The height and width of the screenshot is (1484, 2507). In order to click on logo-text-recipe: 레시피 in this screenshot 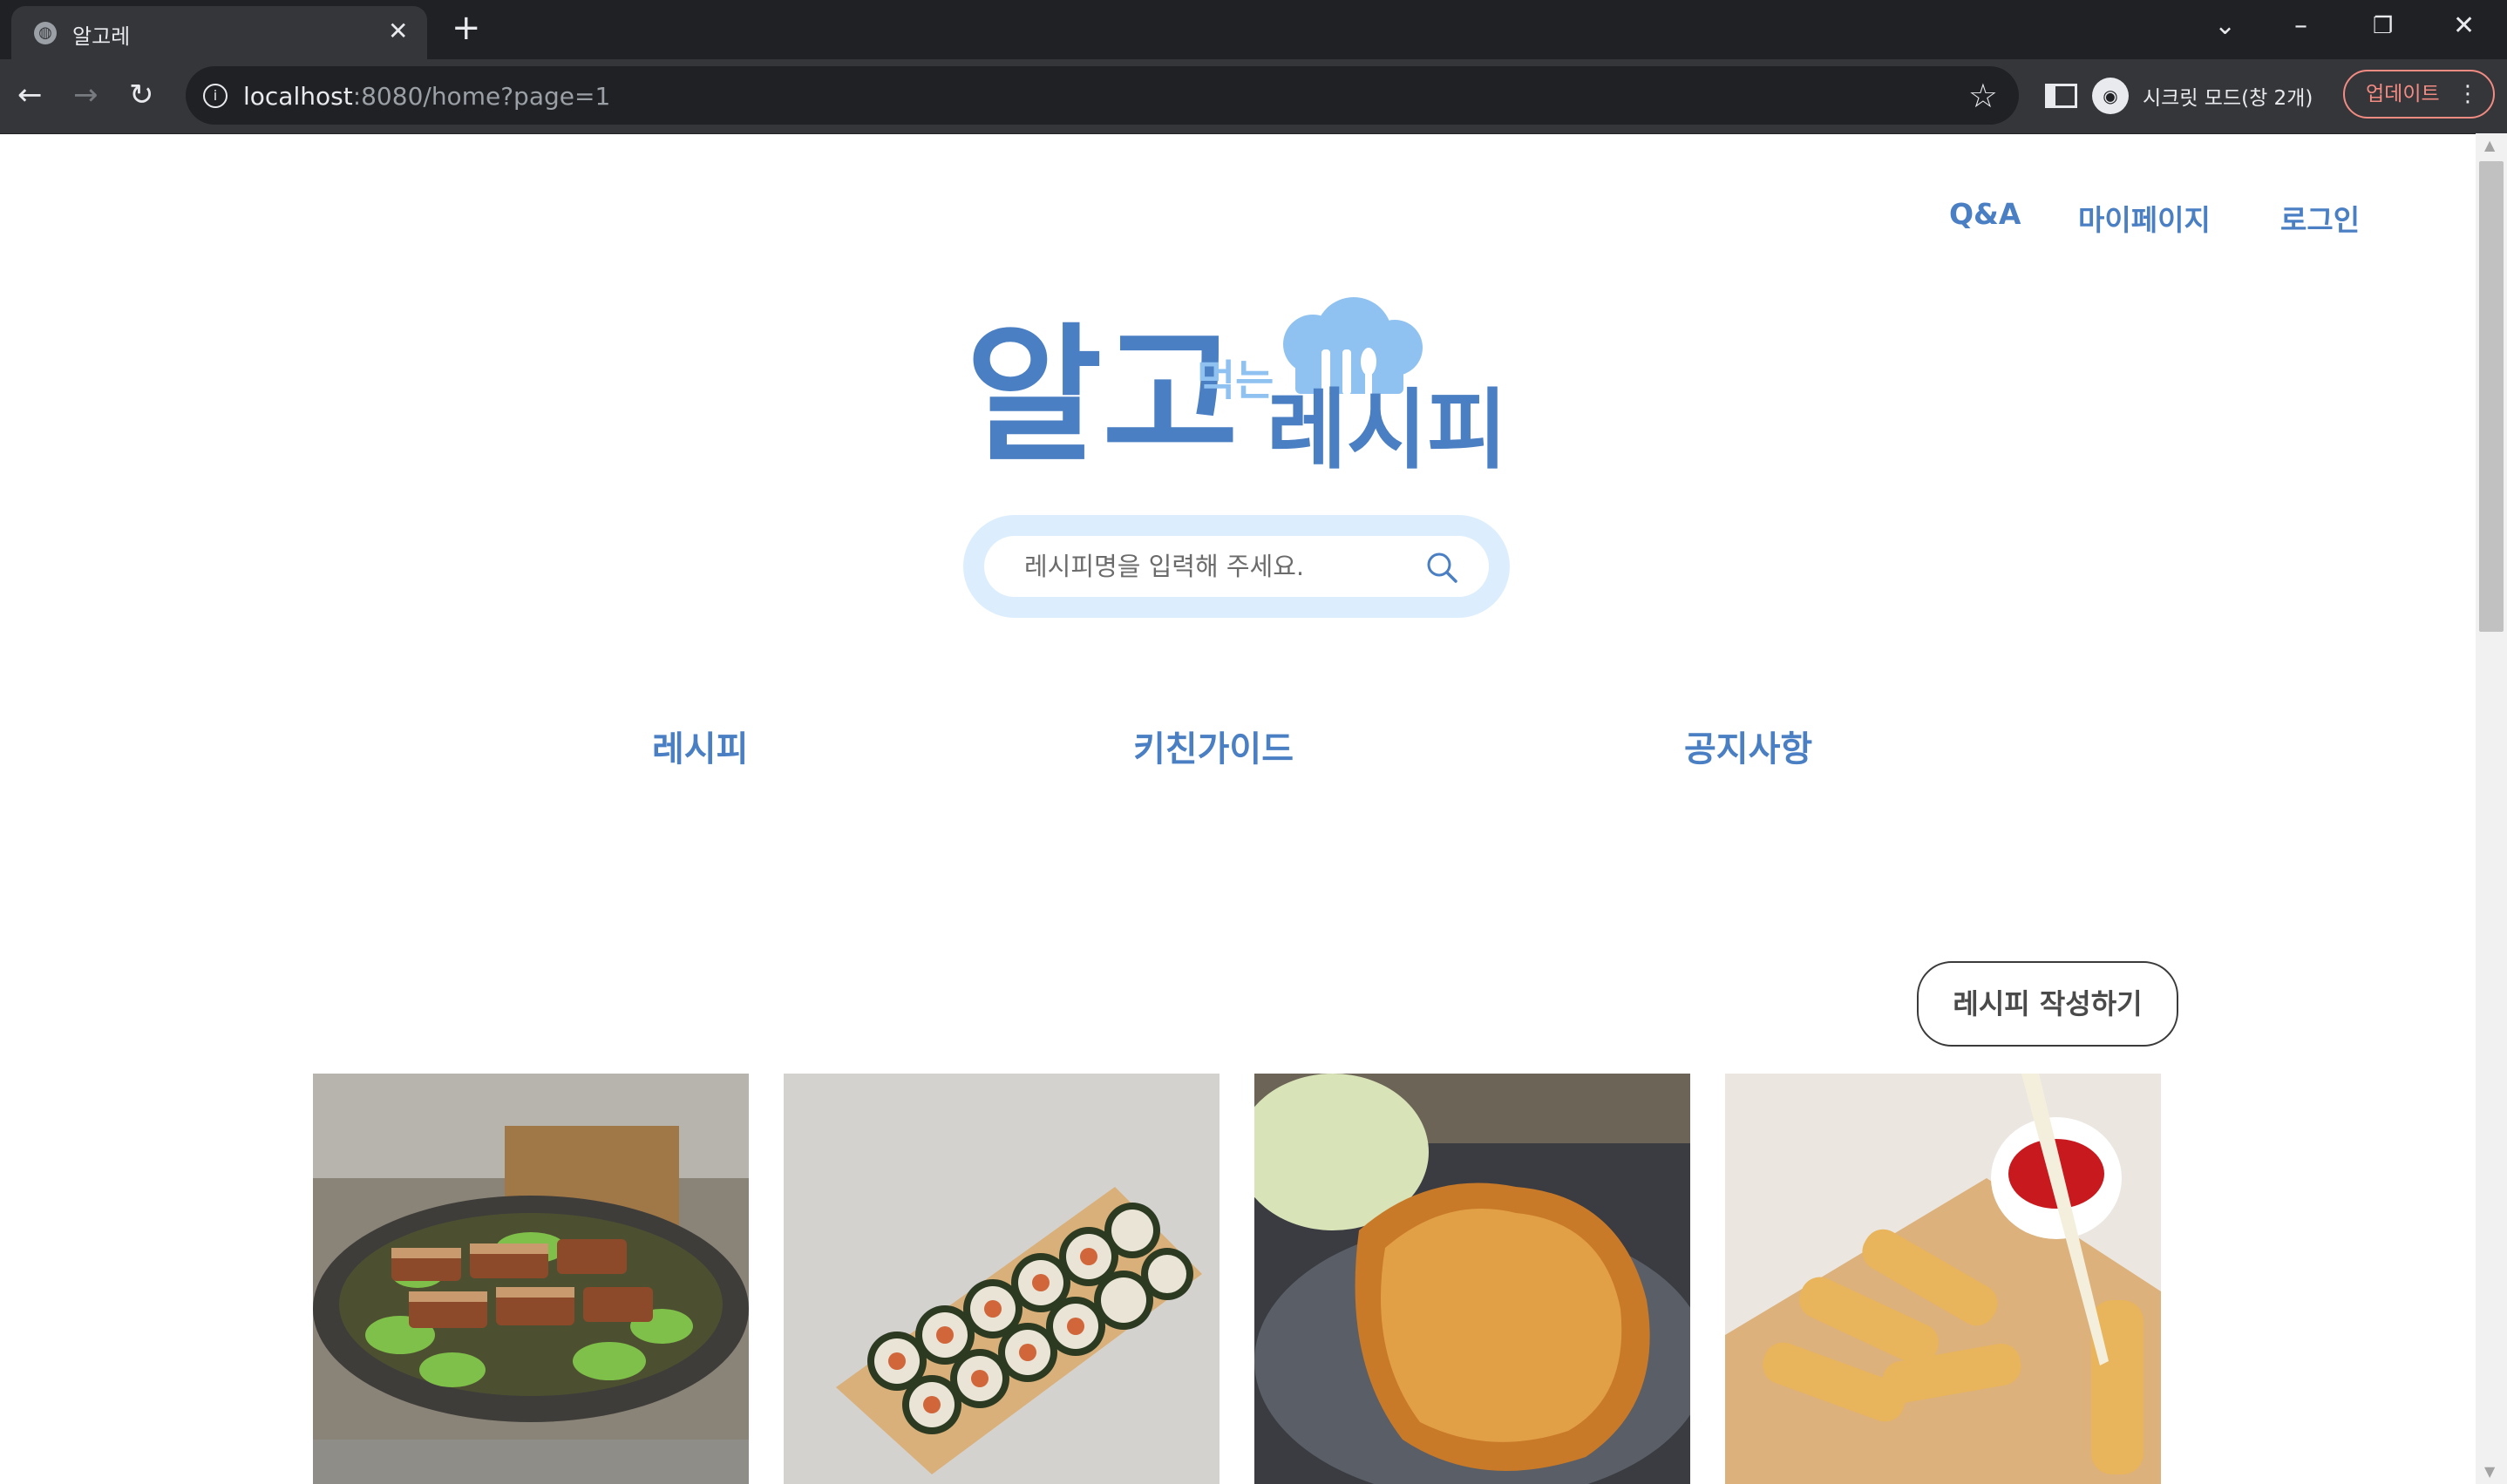, I will do `click(1386, 429)`.